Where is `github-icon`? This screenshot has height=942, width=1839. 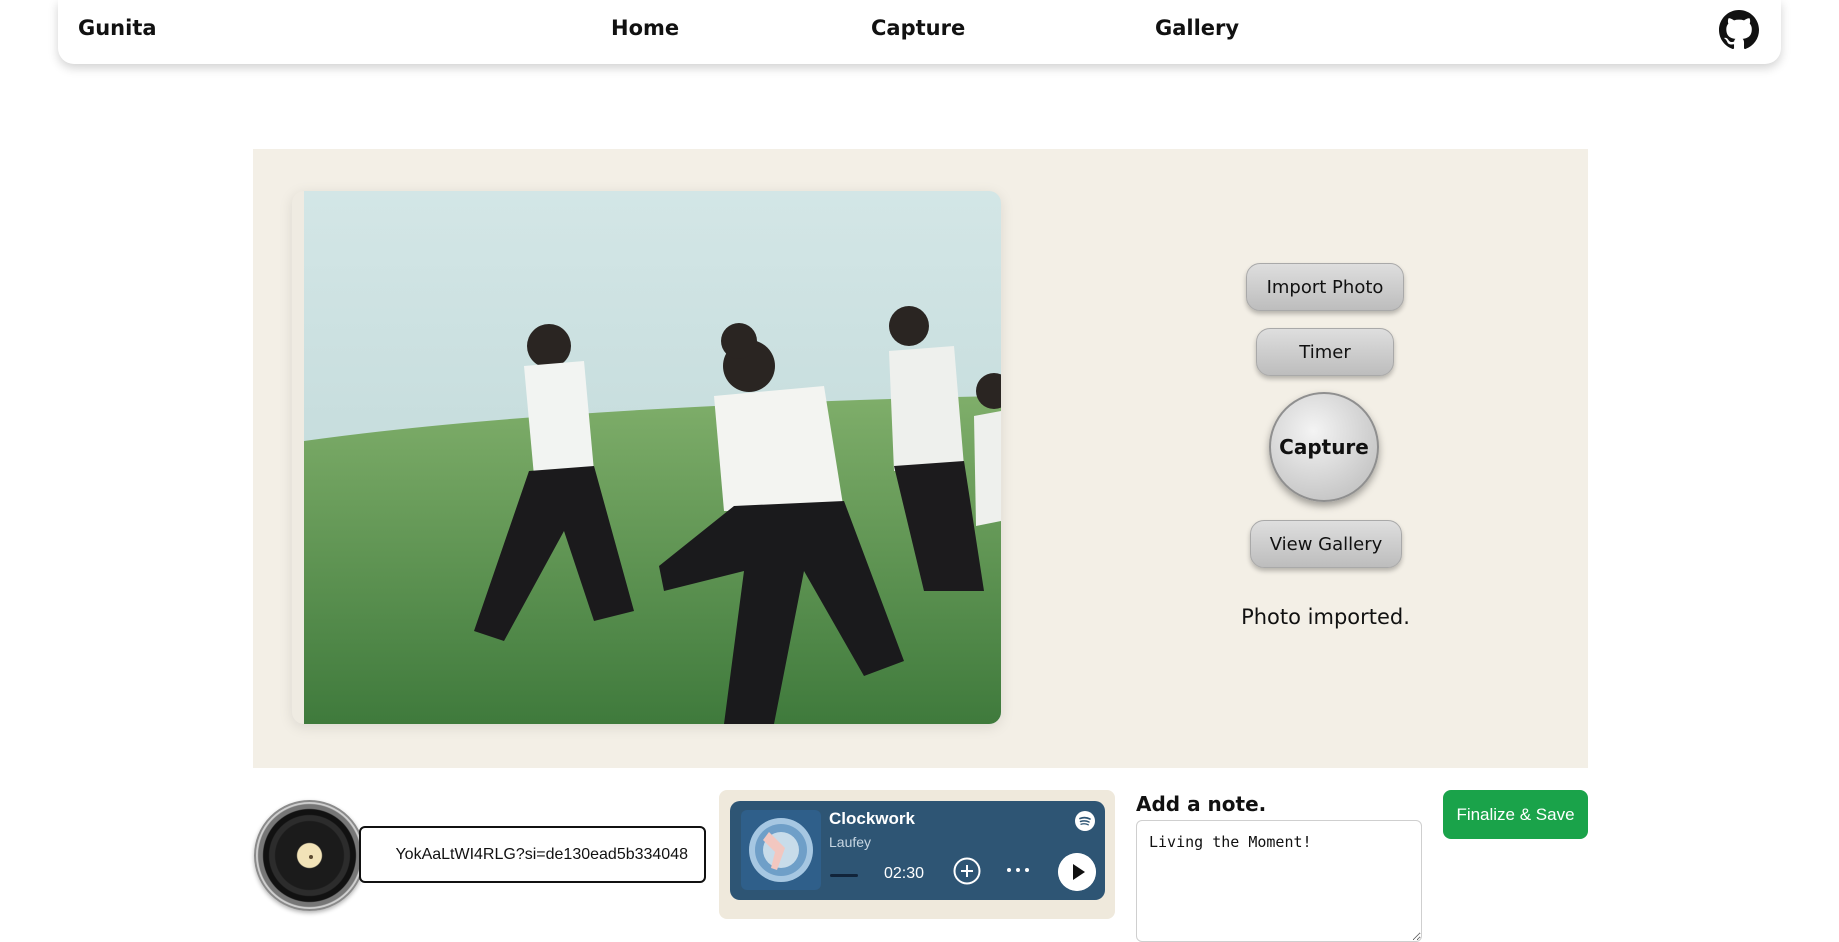
github-icon is located at coordinates (1739, 30).